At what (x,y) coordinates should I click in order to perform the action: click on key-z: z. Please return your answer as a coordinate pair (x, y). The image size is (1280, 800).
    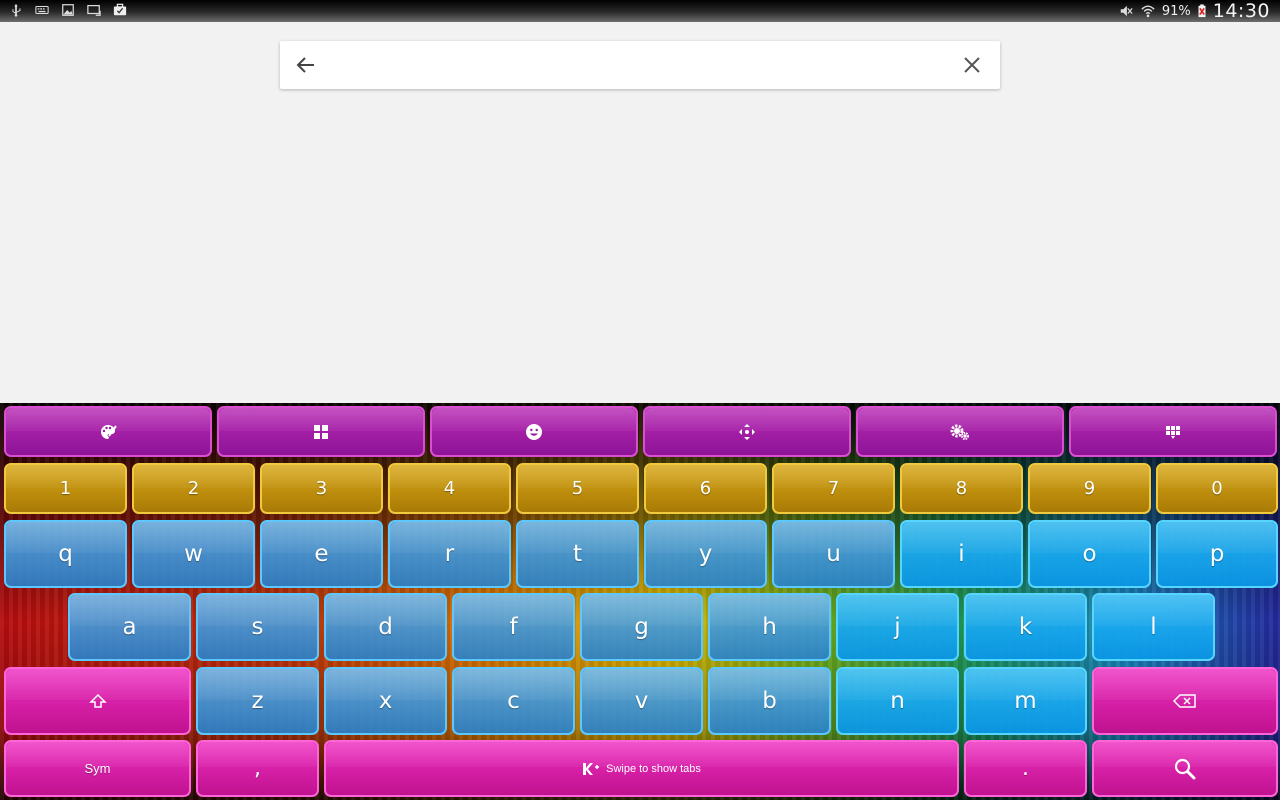
    Looking at the image, I should click on (257, 701).